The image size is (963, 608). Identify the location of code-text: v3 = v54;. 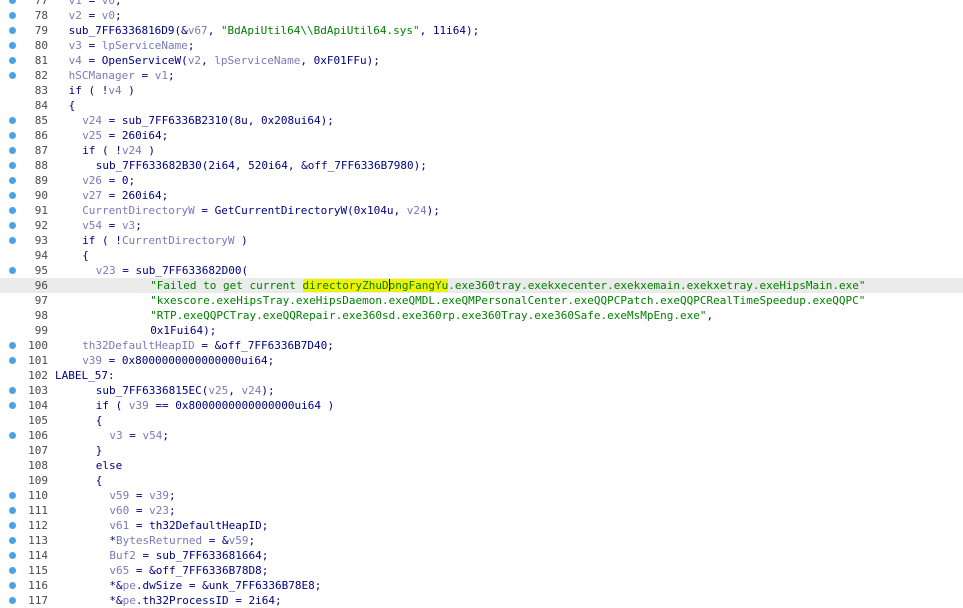
(139, 435).